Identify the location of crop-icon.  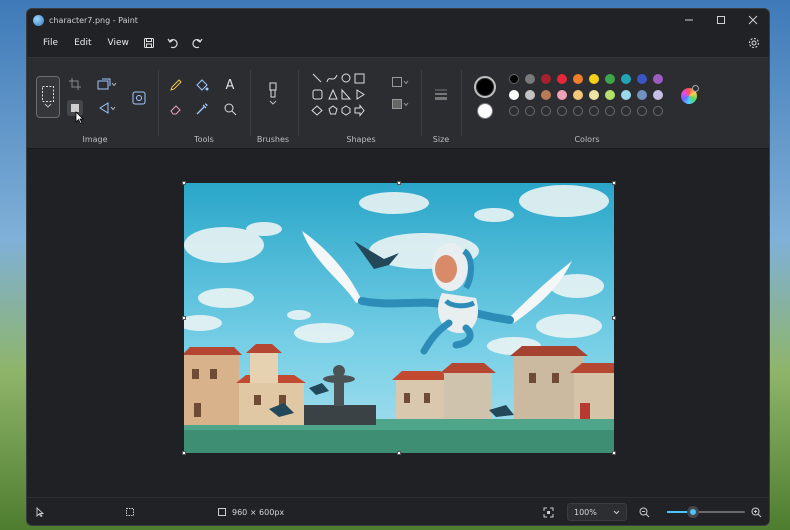
(75, 84).